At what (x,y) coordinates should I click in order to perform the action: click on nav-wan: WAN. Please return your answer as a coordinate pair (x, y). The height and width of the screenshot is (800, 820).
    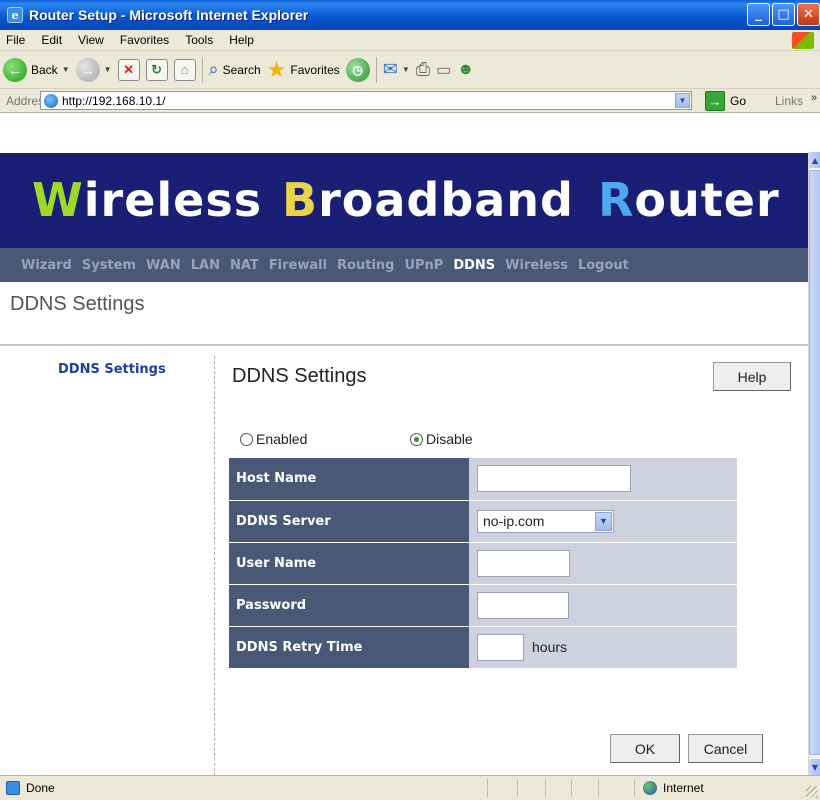
    Looking at the image, I should click on (163, 265).